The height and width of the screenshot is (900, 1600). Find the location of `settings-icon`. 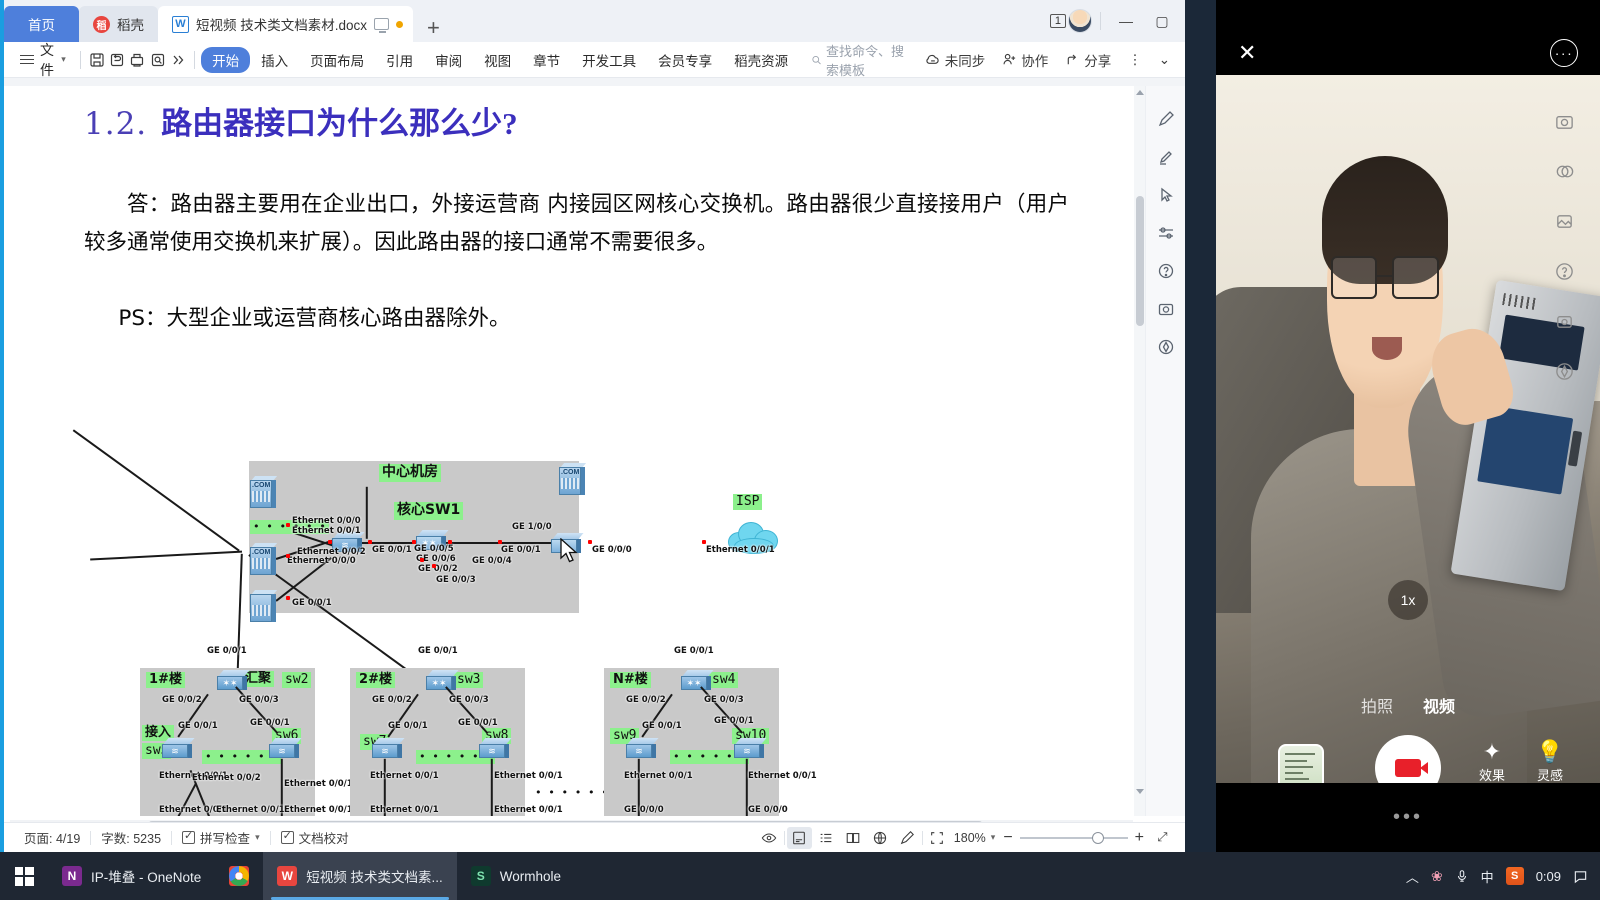

settings-icon is located at coordinates (1564, 371).